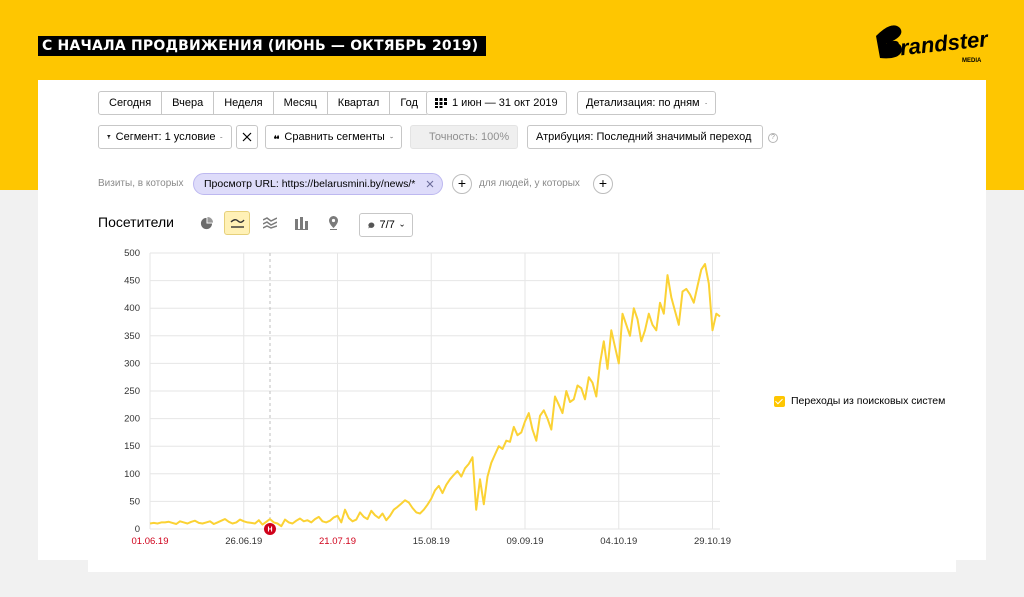  I want to click on legend-checkbox, so click(779, 401).